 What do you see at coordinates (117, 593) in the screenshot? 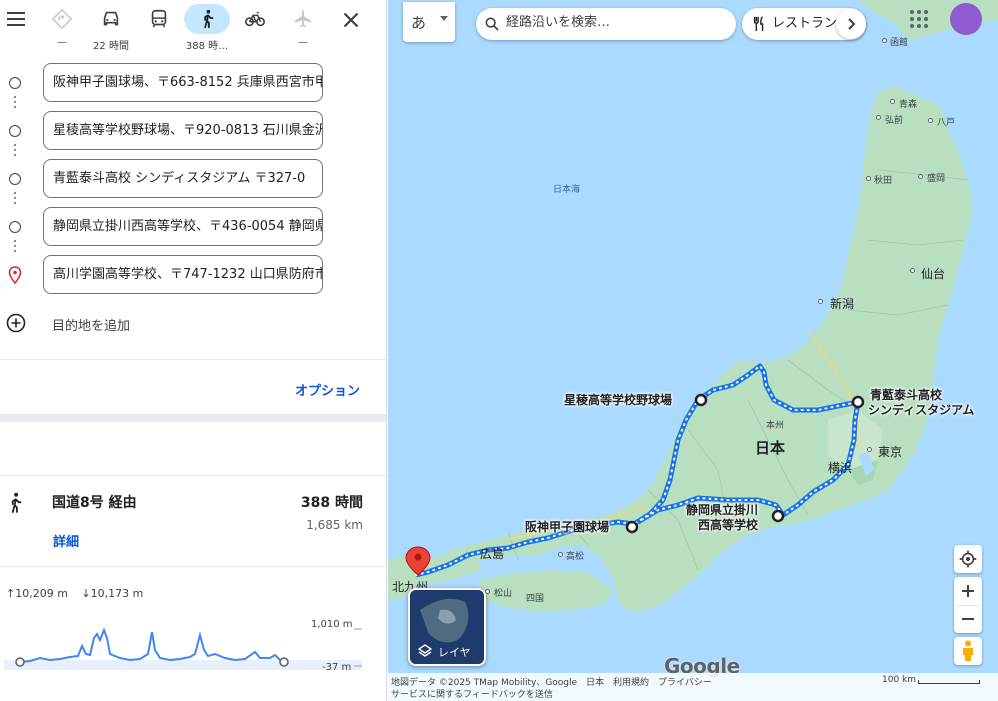
I see `elevation-descent: 10,173 m` at bounding box center [117, 593].